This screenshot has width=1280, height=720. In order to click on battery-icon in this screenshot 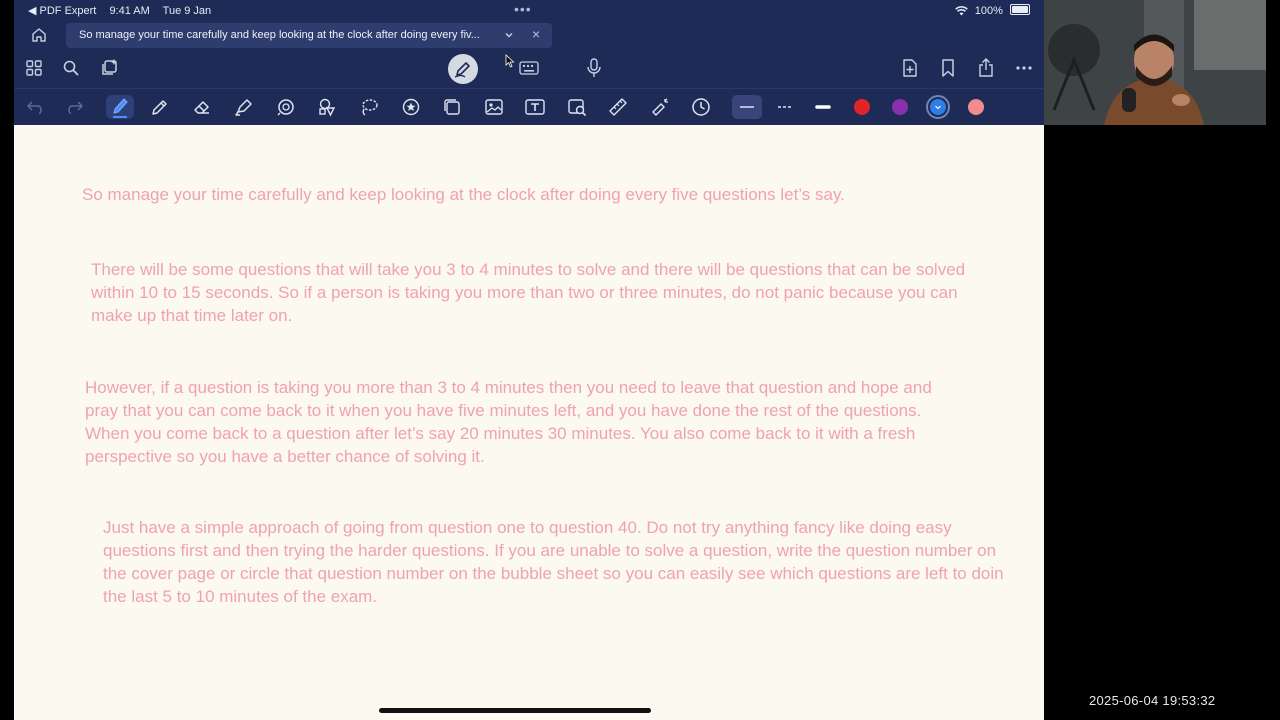, I will do `click(1020, 9)`.